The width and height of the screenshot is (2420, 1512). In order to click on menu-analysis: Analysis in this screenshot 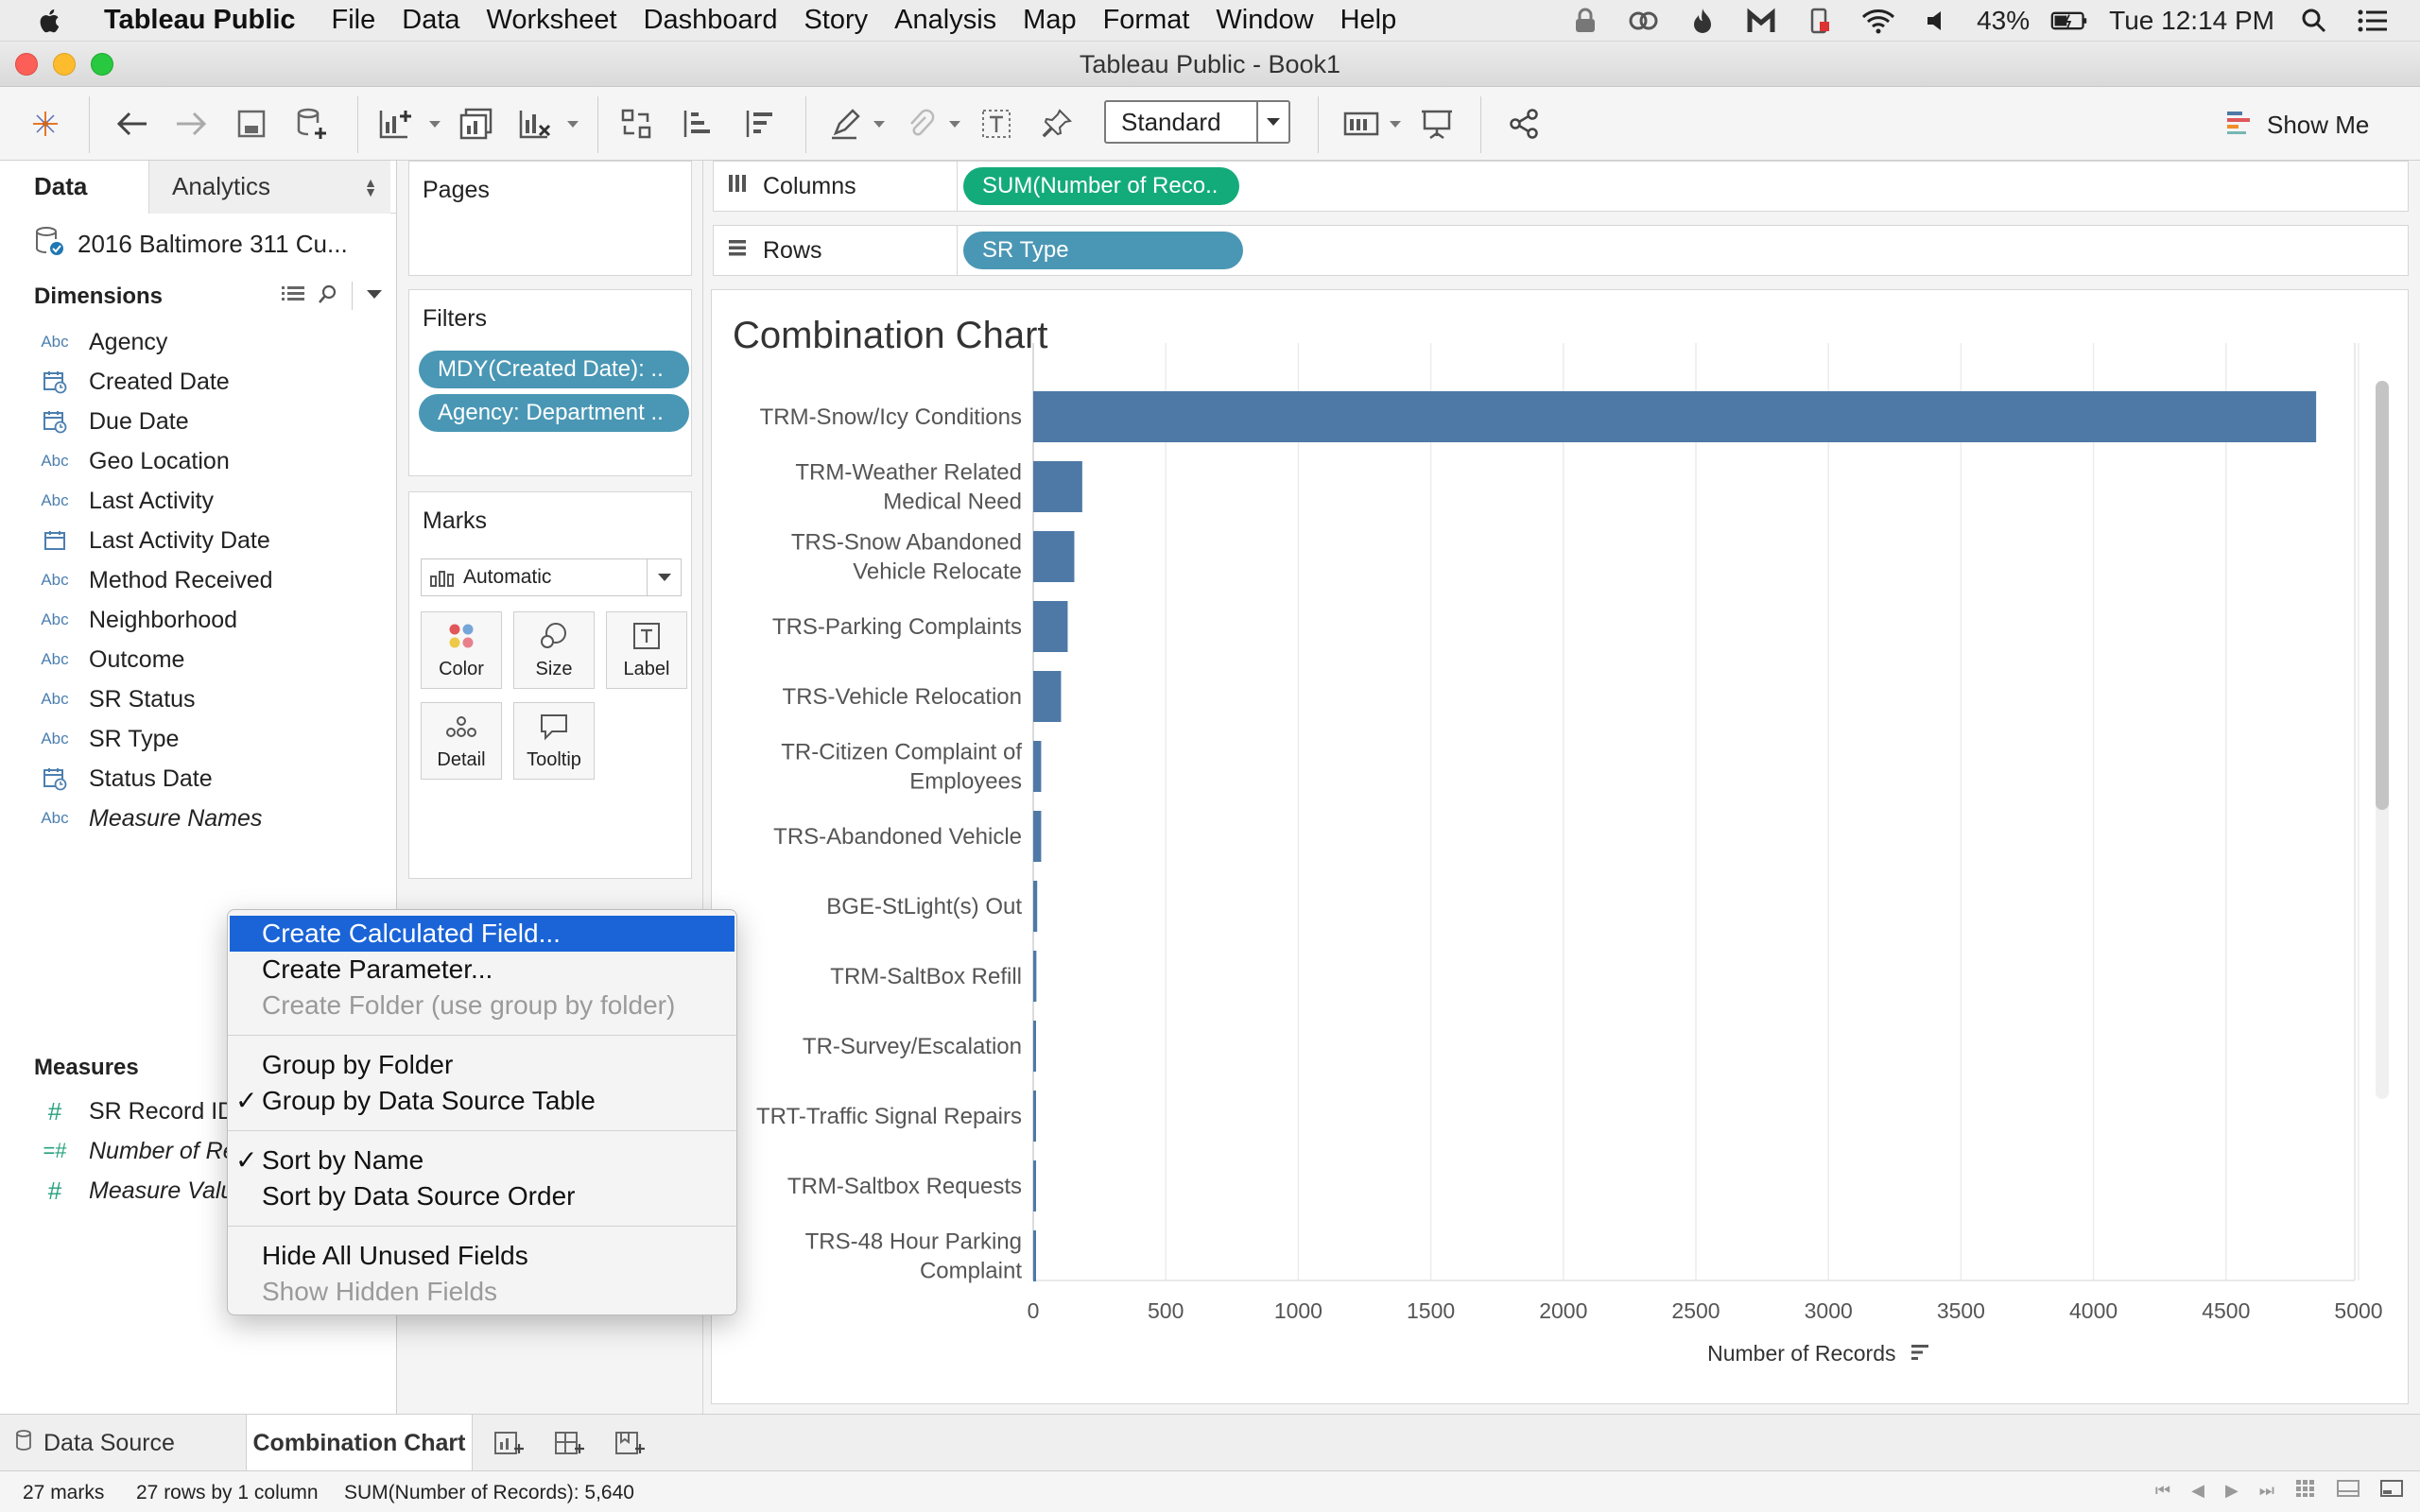, I will do `click(945, 20)`.